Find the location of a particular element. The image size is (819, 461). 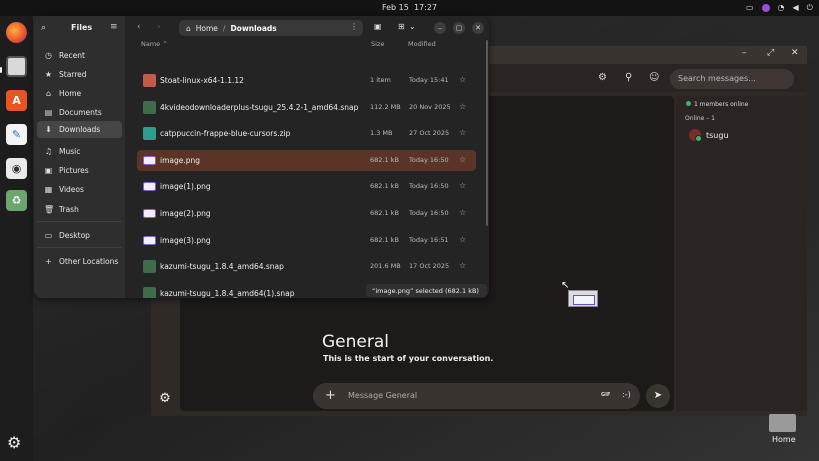

menu-icon: ≡ is located at coordinates (114, 27).